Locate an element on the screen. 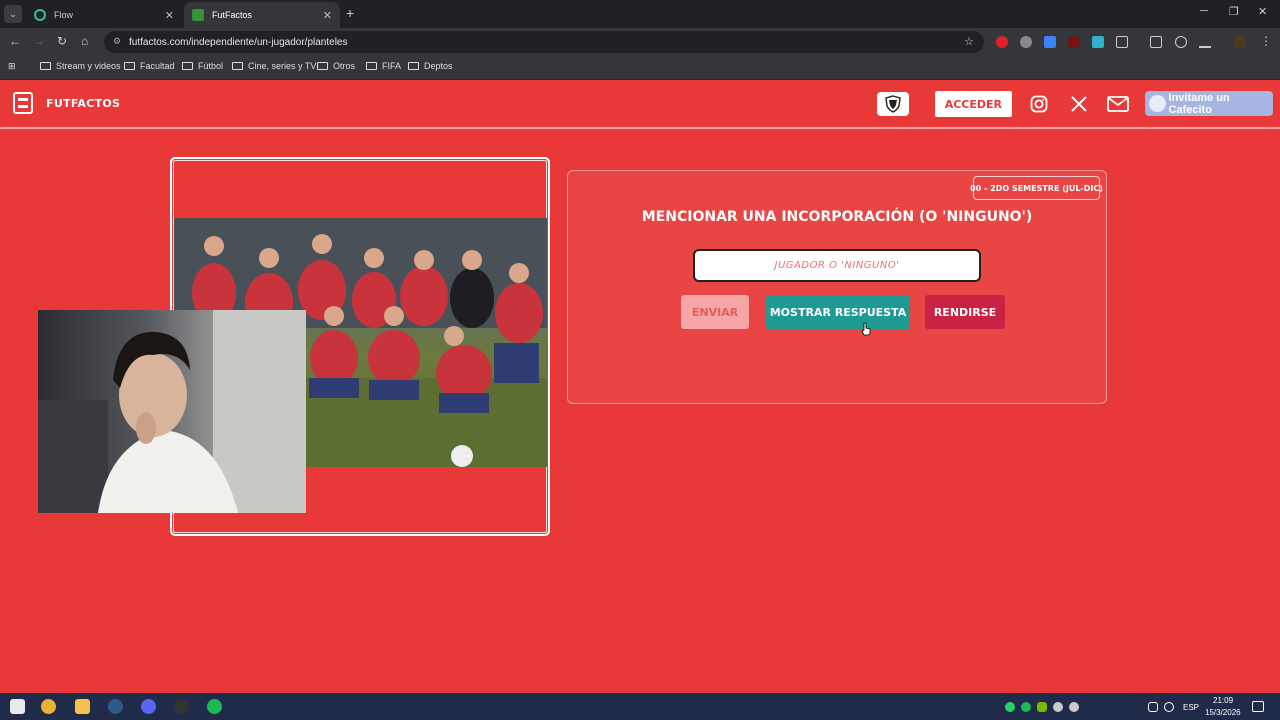  volume-icon is located at coordinates (1169, 707).